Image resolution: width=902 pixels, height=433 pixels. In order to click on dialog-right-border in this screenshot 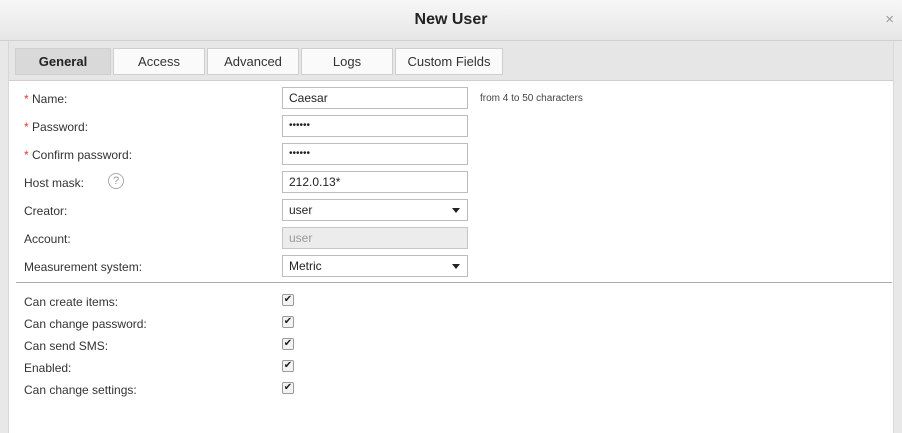, I will do `click(897, 237)`.